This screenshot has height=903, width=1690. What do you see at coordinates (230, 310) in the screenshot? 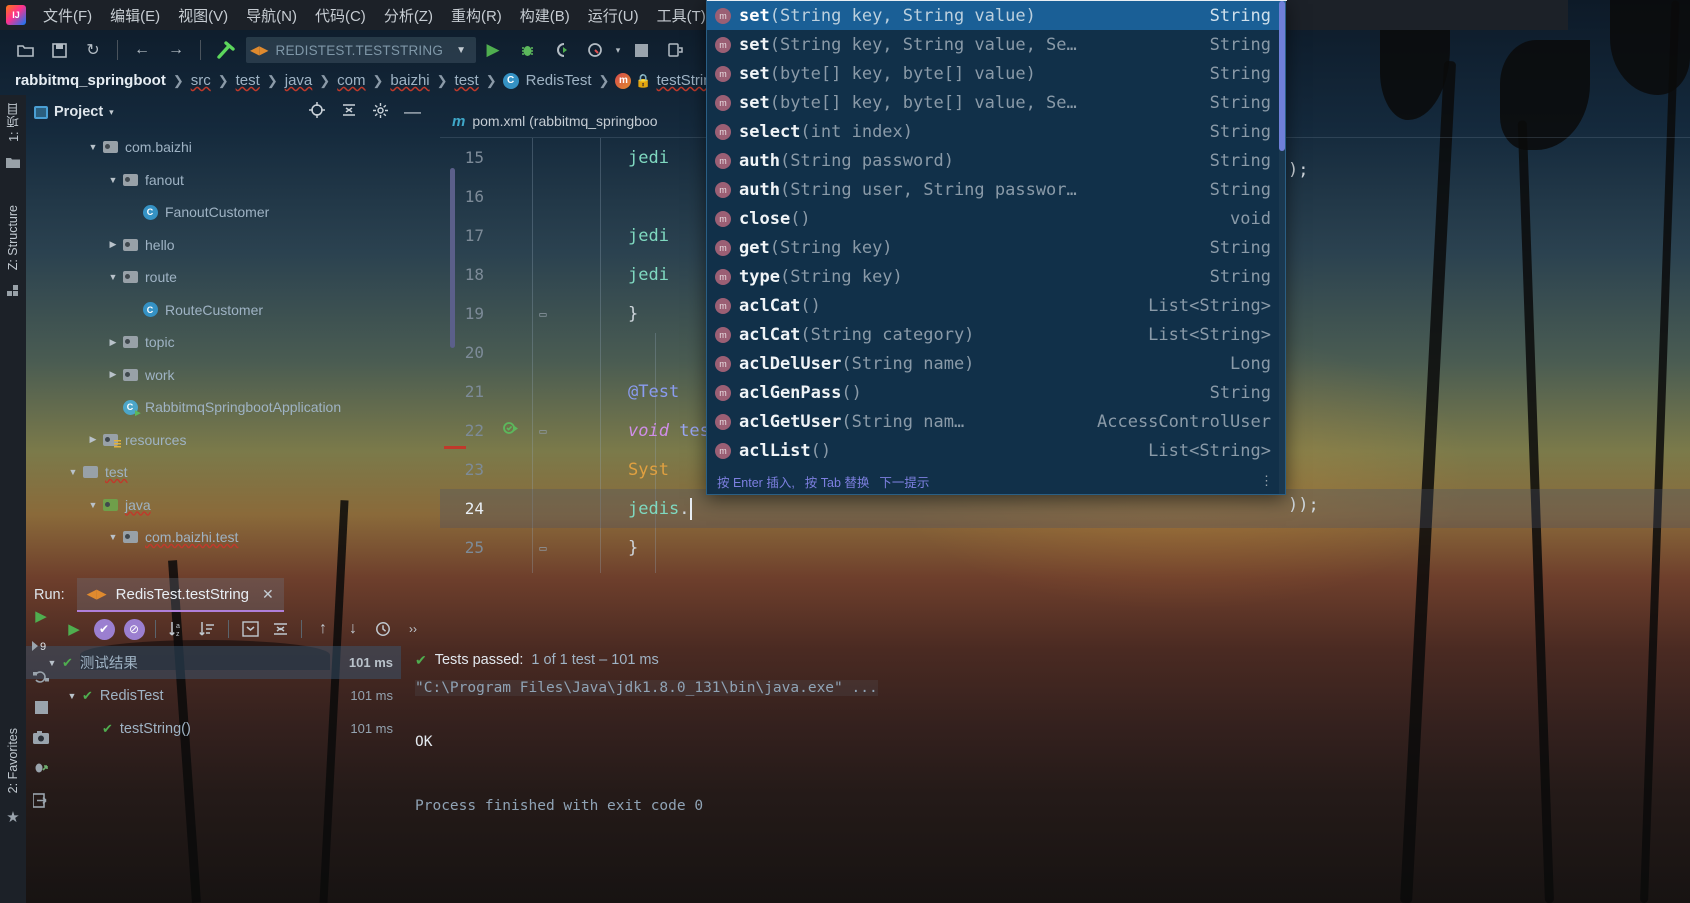
I see `tree-node: ▶CRouteCustomer` at bounding box center [230, 310].